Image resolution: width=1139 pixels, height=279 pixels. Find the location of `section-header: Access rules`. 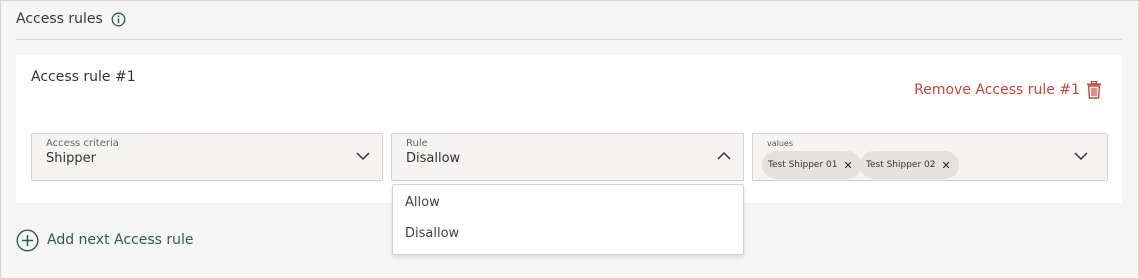

section-header: Access rules is located at coordinates (71, 19).